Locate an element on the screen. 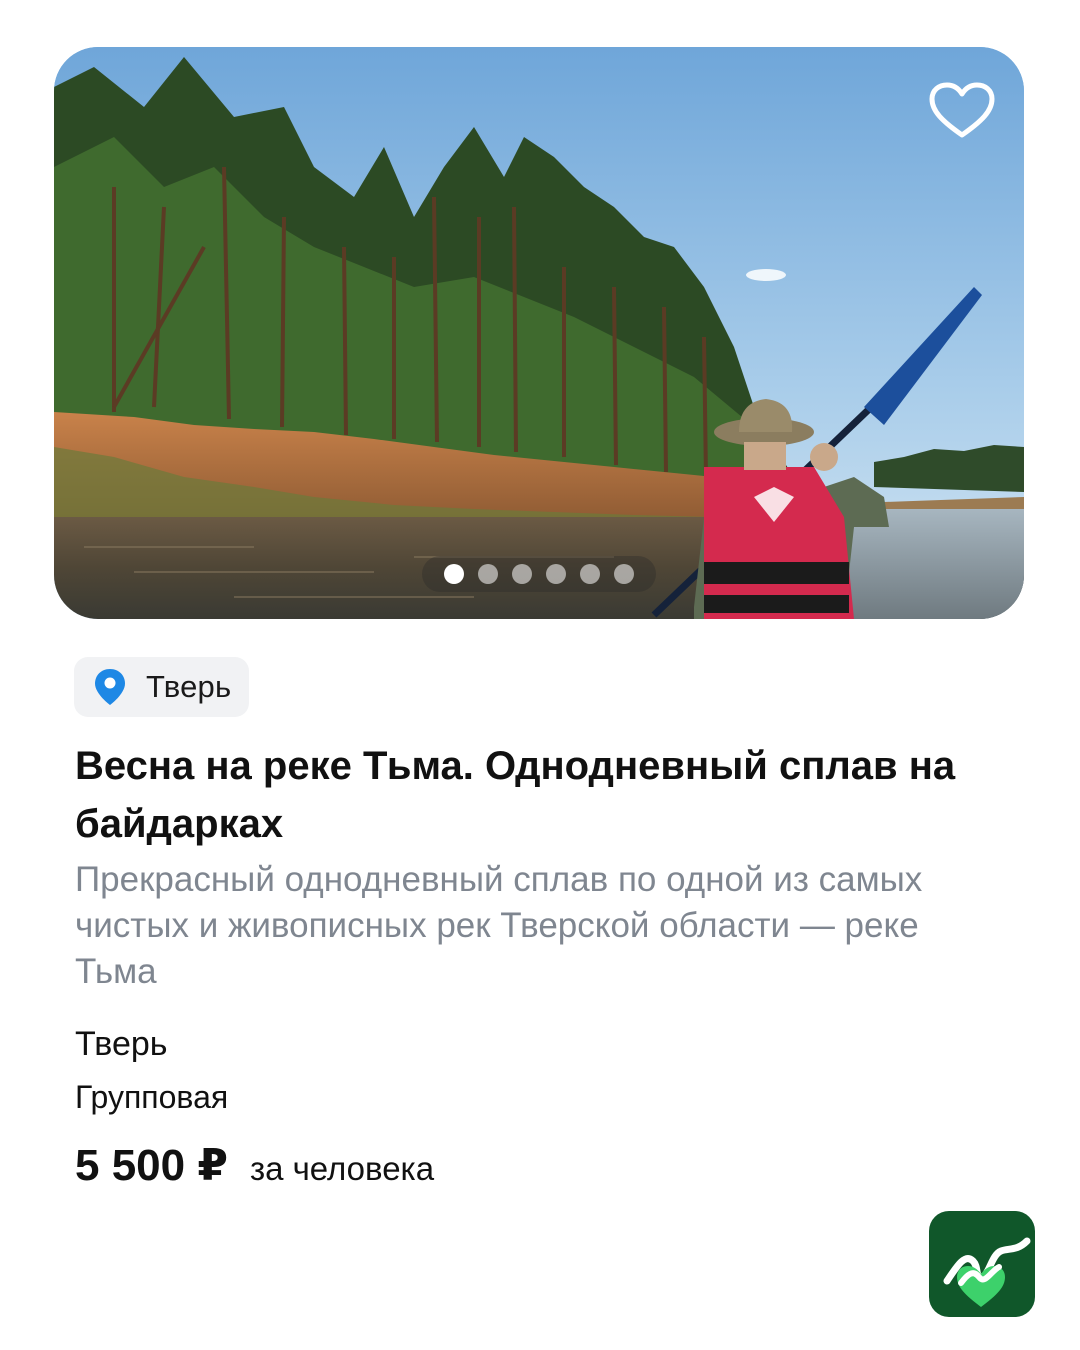 Image resolution: width=1080 pixels, height=1350 pixels. tour-type: Групповая is located at coordinates (152, 1097).